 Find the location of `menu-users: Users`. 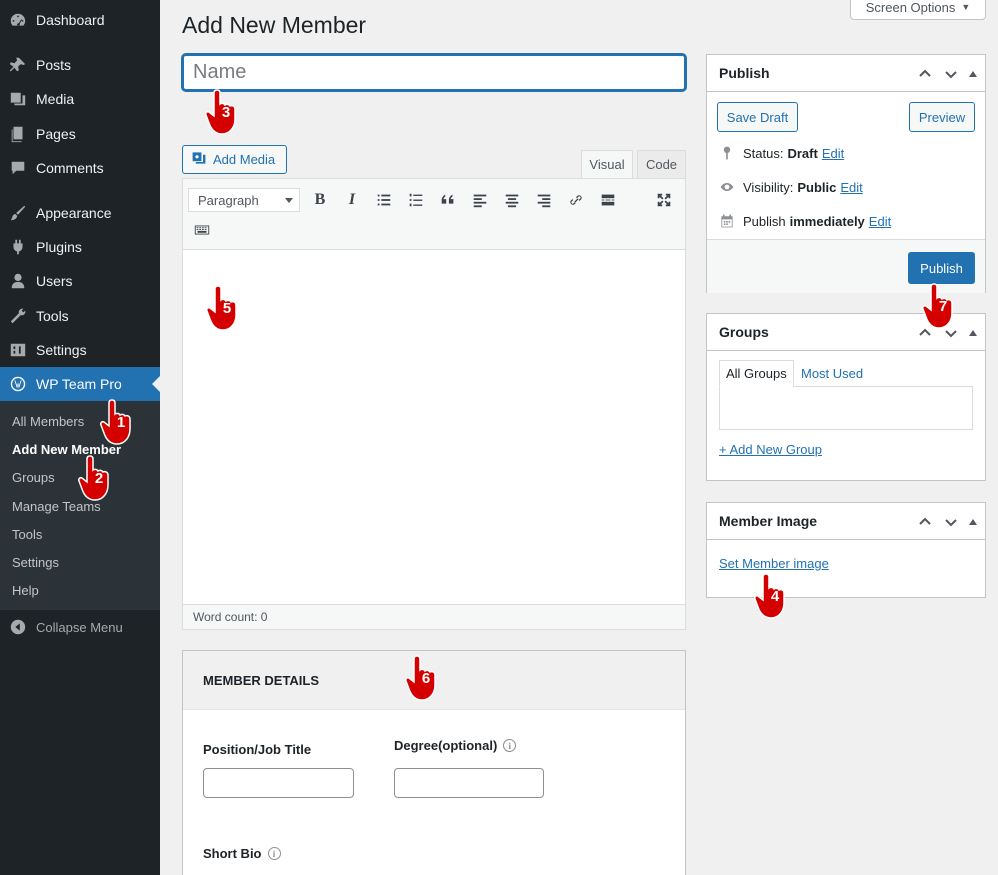

menu-users: Users is located at coordinates (80, 281).